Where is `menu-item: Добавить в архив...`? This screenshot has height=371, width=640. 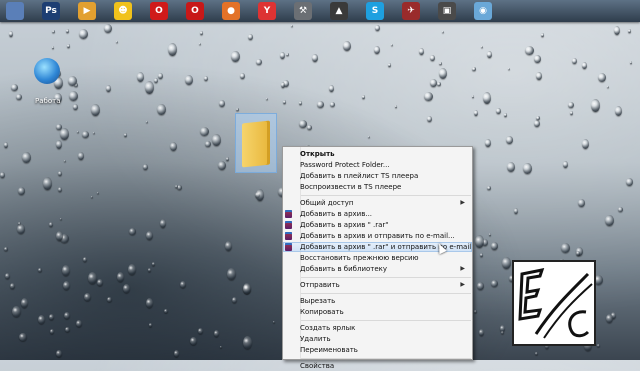 menu-item: Добавить в архив... is located at coordinates (377, 214).